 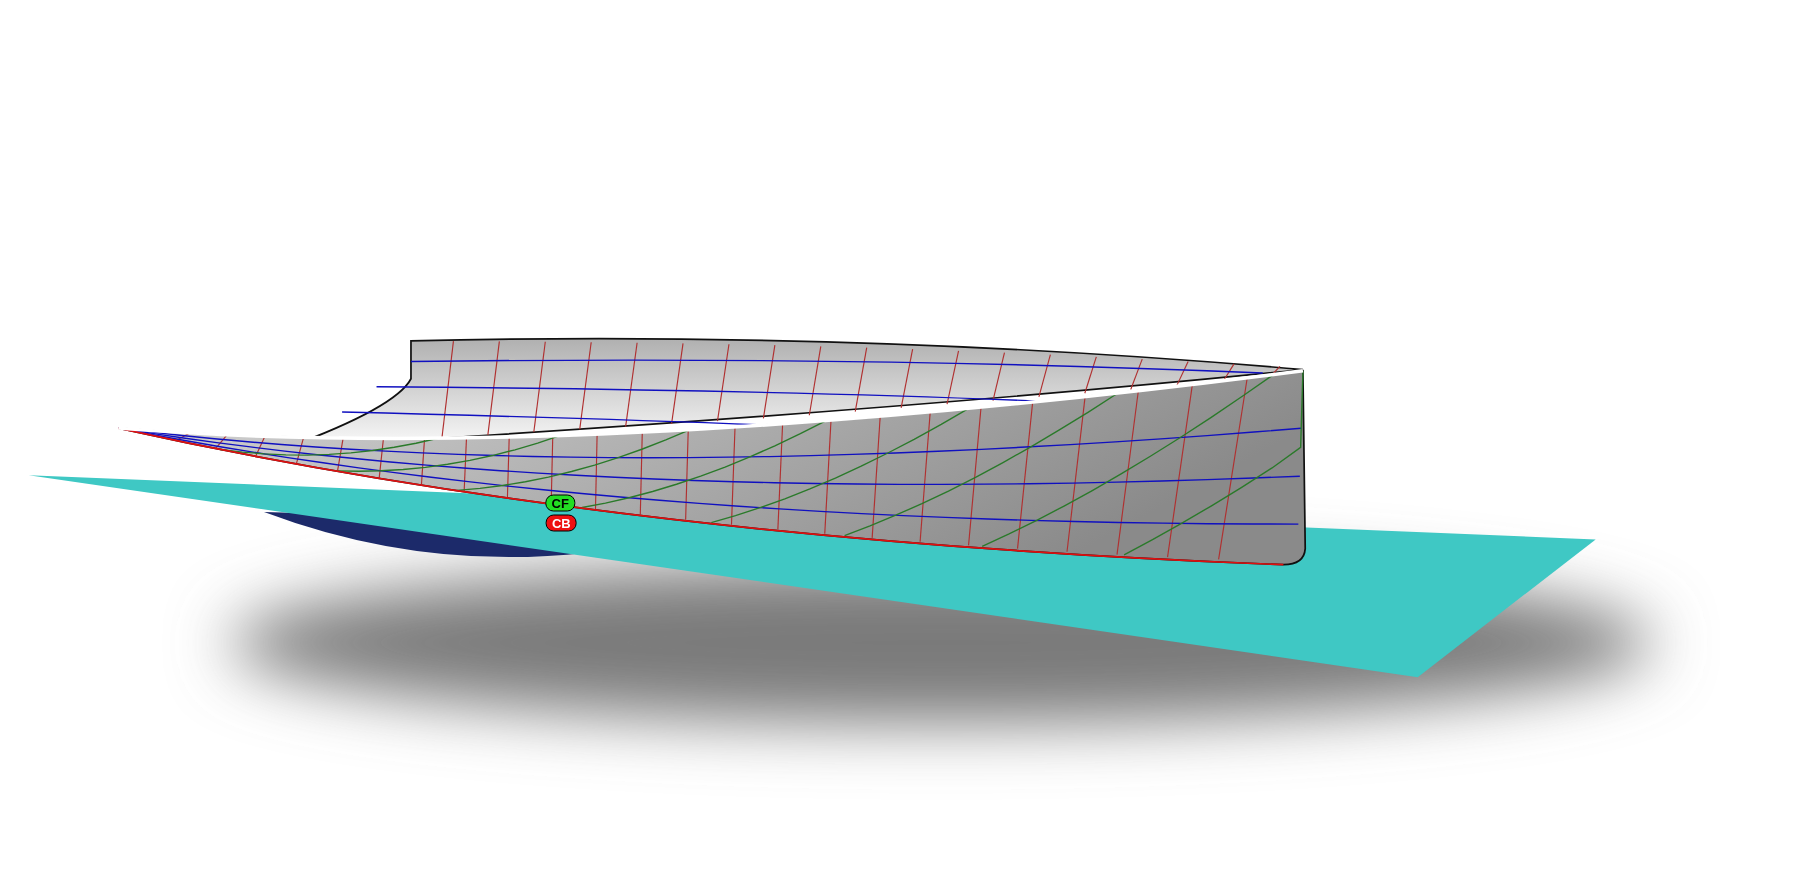 I want to click on marker-tag: CF, so click(x=560, y=503).